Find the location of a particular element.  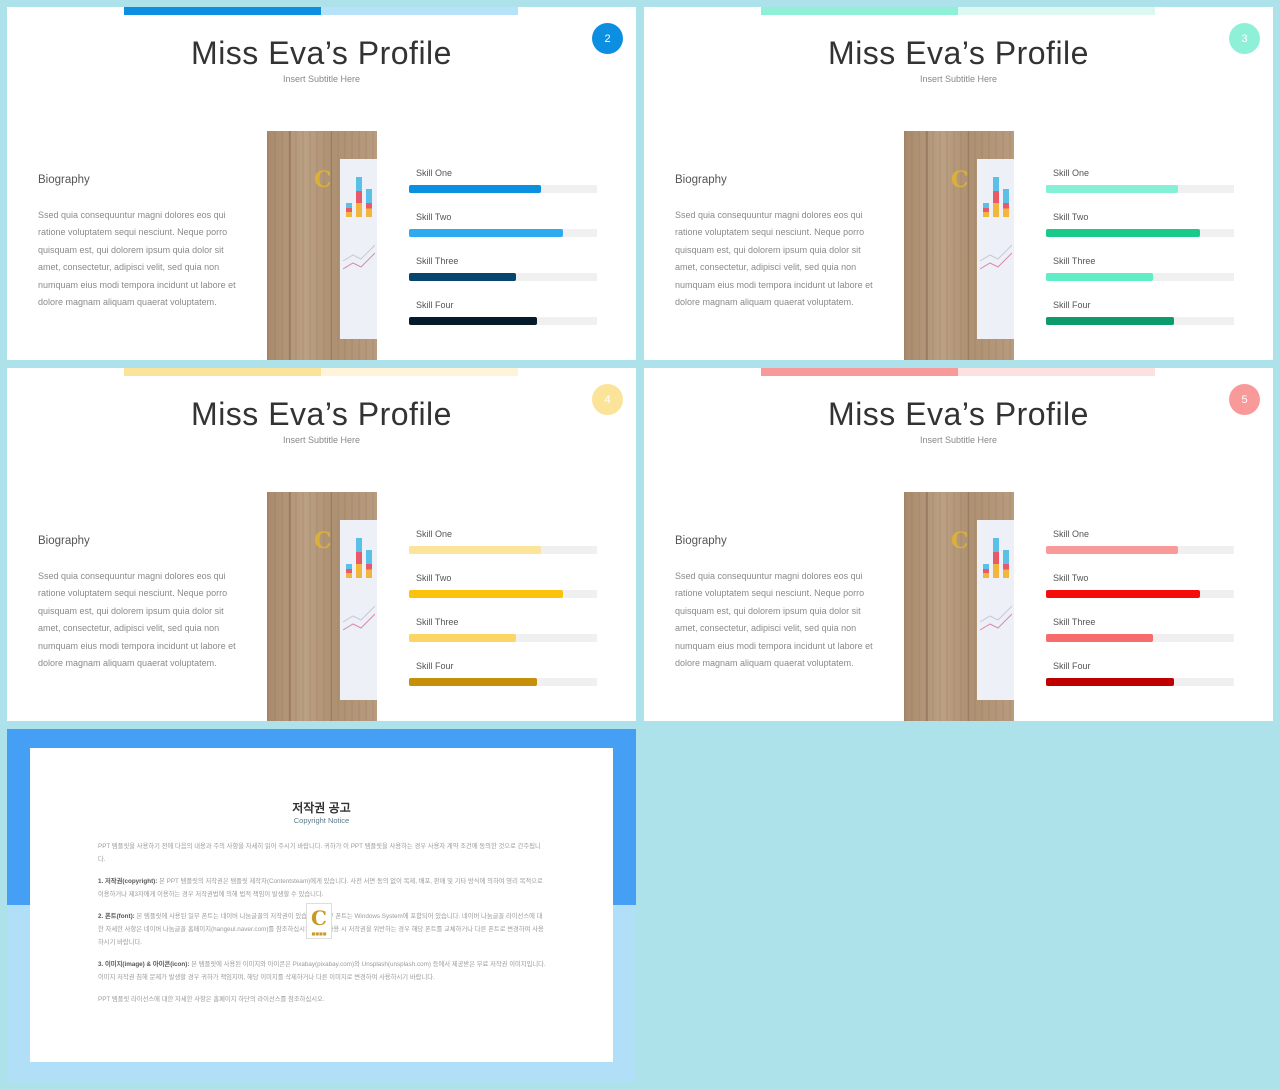

copyright-subtitle: Copyright Notice is located at coordinates (321, 820).